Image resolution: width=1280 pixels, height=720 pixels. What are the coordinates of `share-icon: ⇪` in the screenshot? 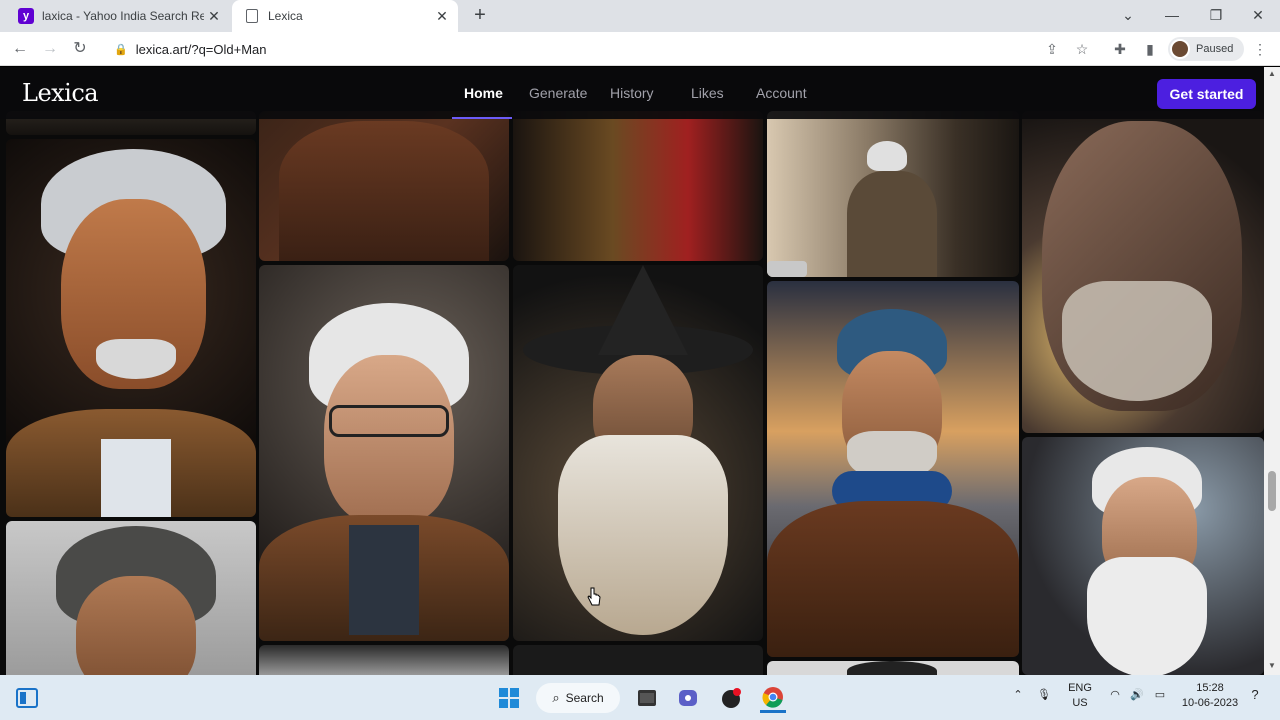 It's located at (1052, 49).